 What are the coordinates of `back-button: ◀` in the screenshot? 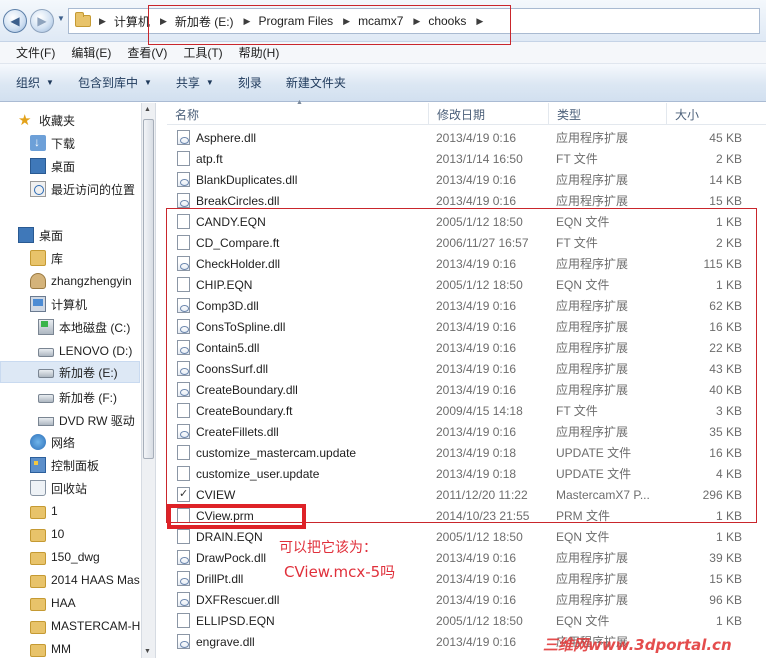 It's located at (15, 21).